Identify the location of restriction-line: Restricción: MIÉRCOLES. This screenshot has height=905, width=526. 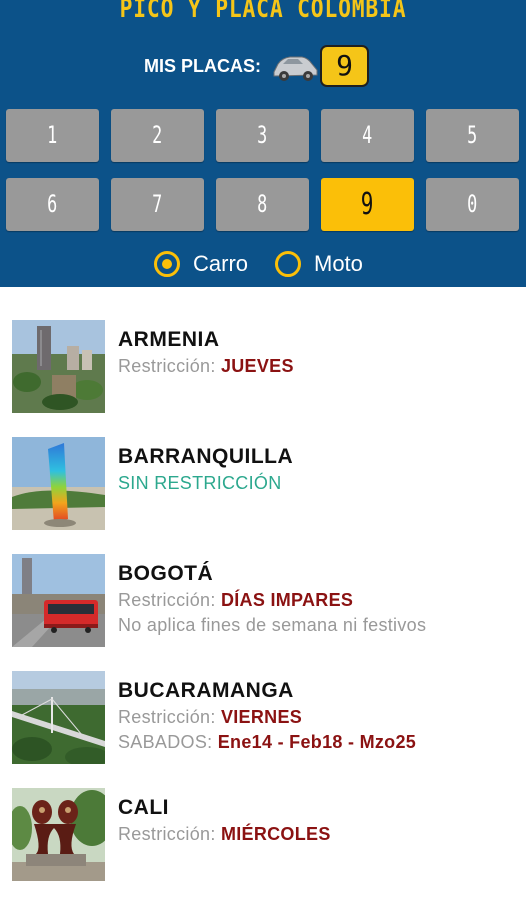
(224, 834).